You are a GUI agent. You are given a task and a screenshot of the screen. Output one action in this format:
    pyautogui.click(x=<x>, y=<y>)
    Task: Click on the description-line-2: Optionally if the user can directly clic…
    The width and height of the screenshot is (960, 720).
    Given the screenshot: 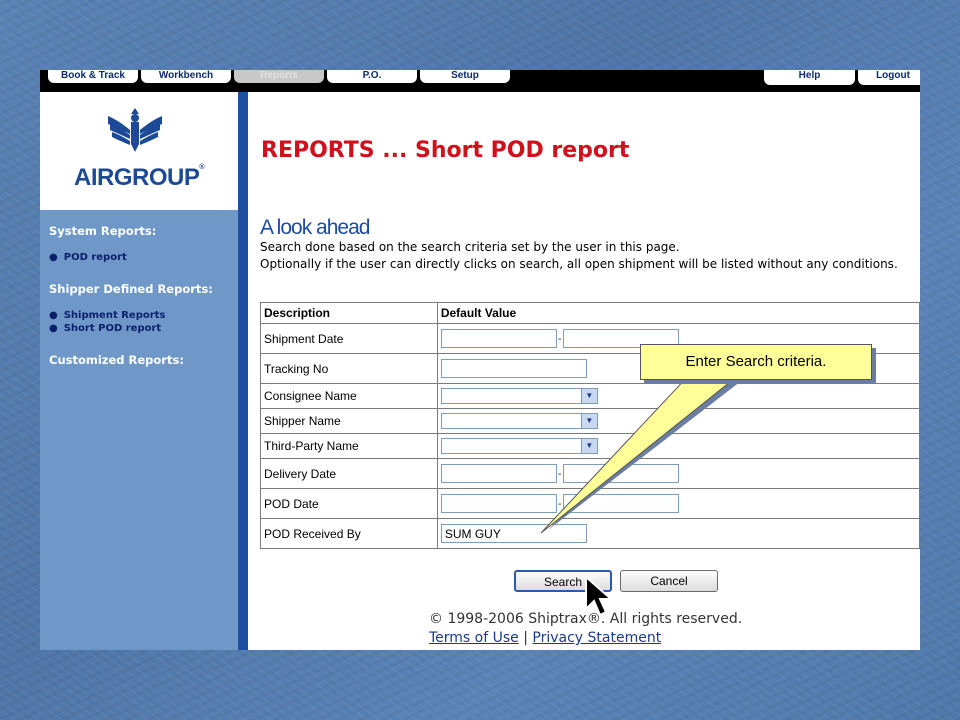 What is the action you would take?
    pyautogui.click(x=579, y=264)
    